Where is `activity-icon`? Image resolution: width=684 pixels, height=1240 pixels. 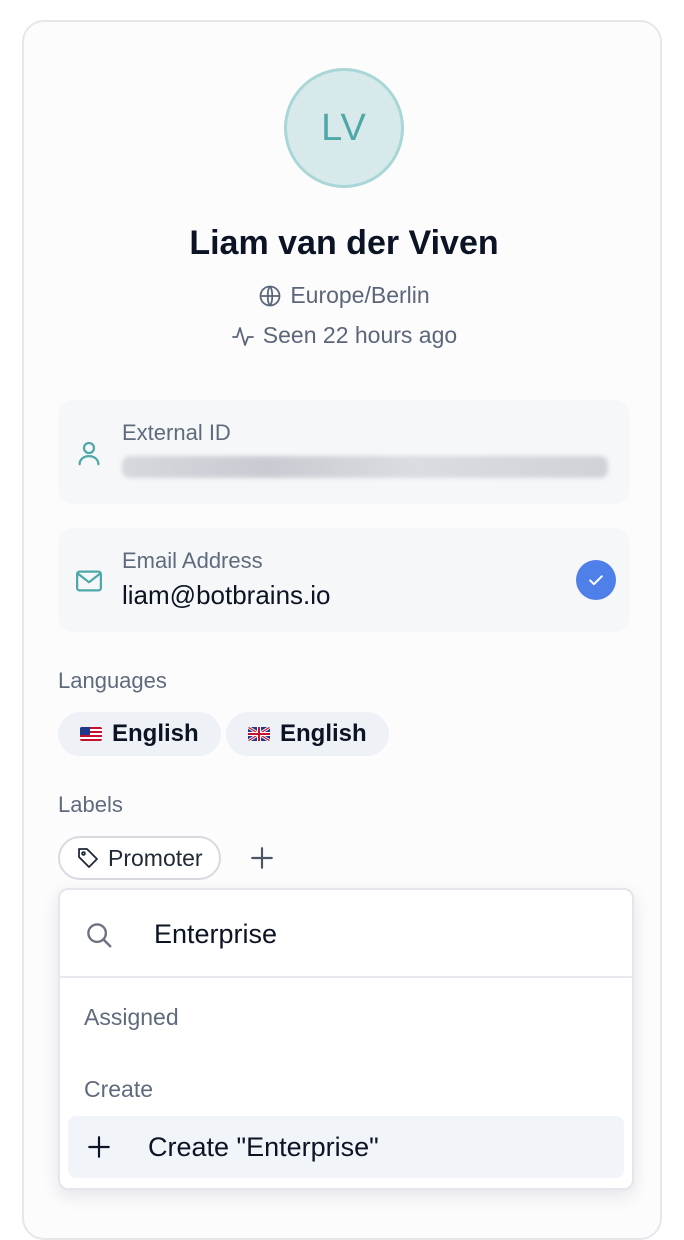
activity-icon is located at coordinates (242, 336).